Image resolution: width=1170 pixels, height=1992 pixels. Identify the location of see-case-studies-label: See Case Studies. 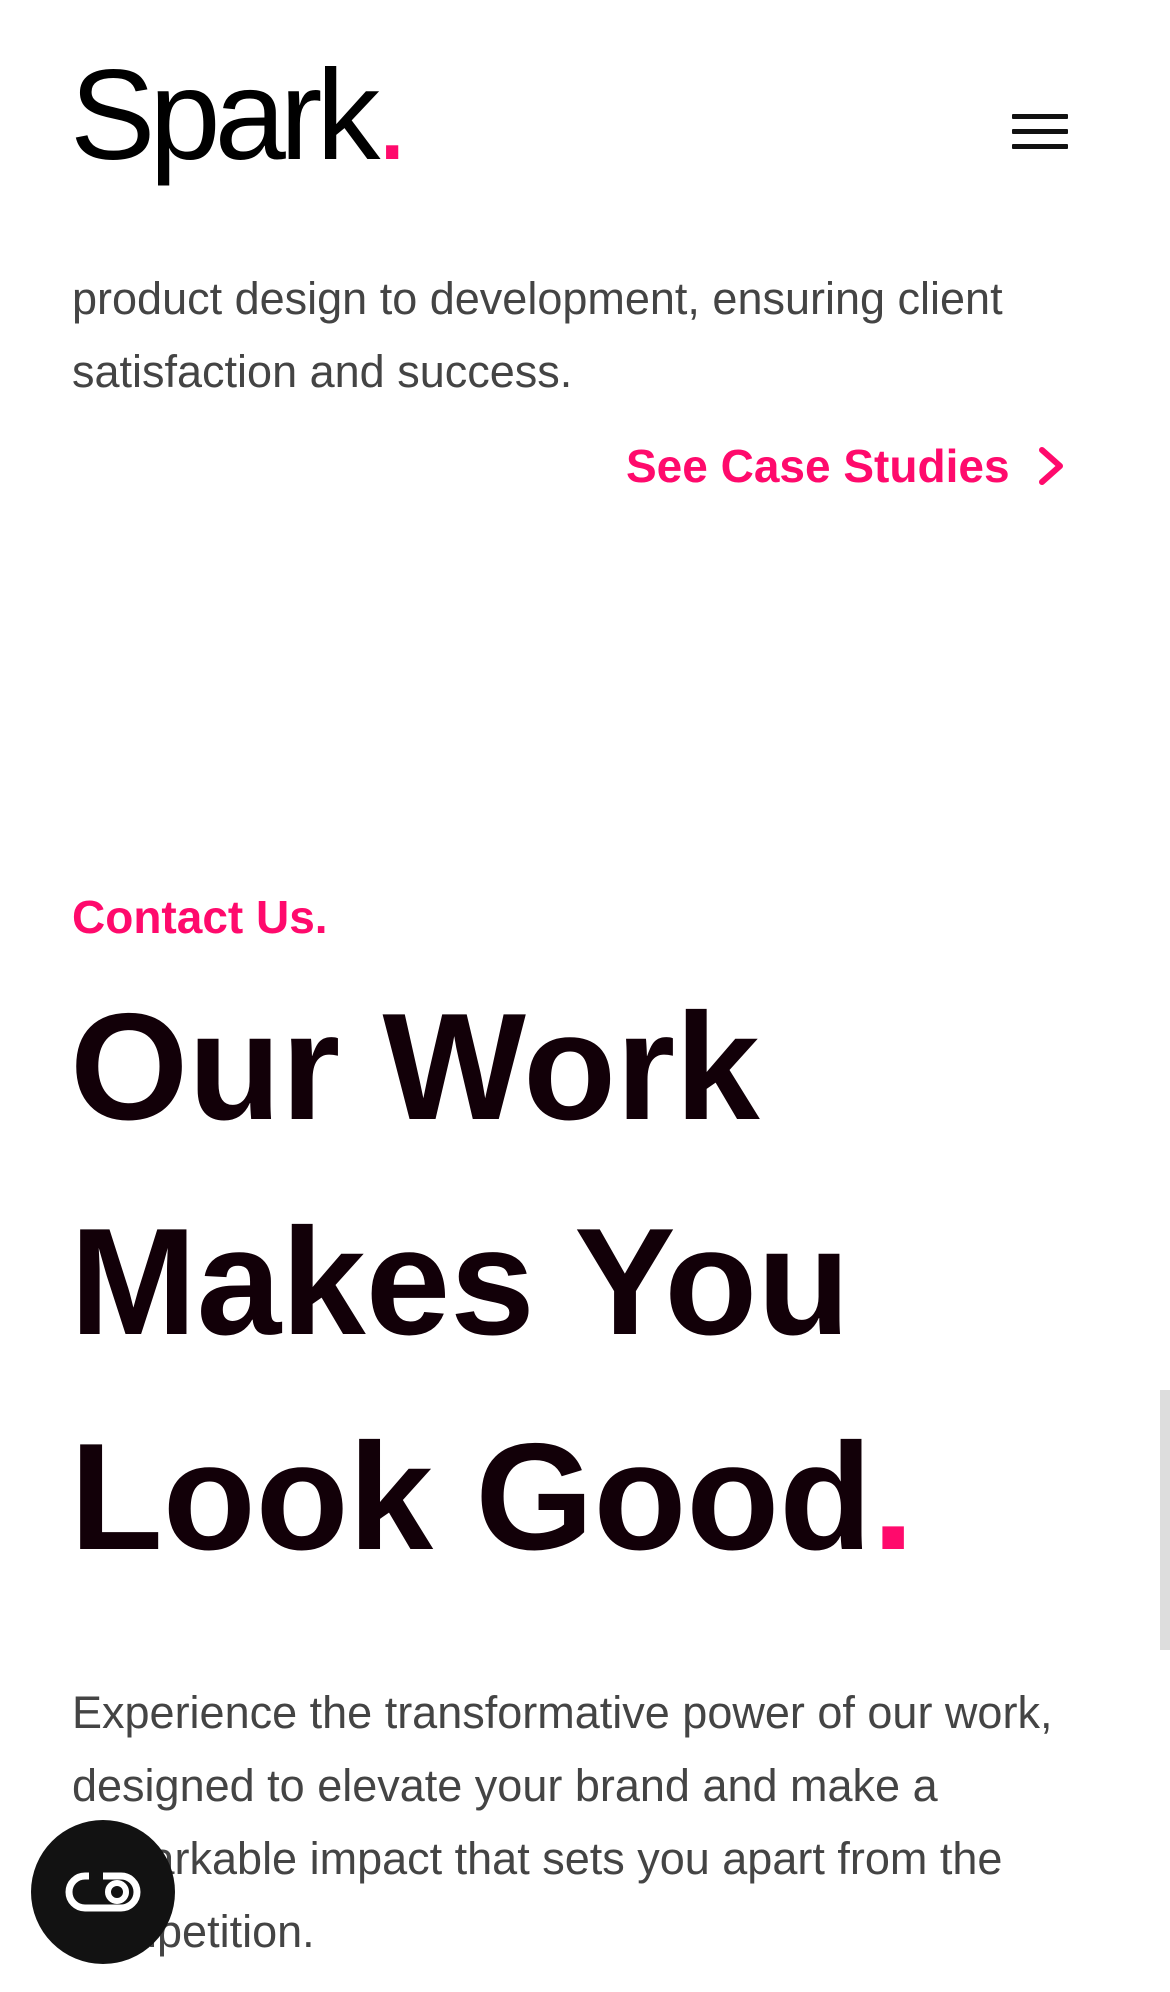
(818, 466).